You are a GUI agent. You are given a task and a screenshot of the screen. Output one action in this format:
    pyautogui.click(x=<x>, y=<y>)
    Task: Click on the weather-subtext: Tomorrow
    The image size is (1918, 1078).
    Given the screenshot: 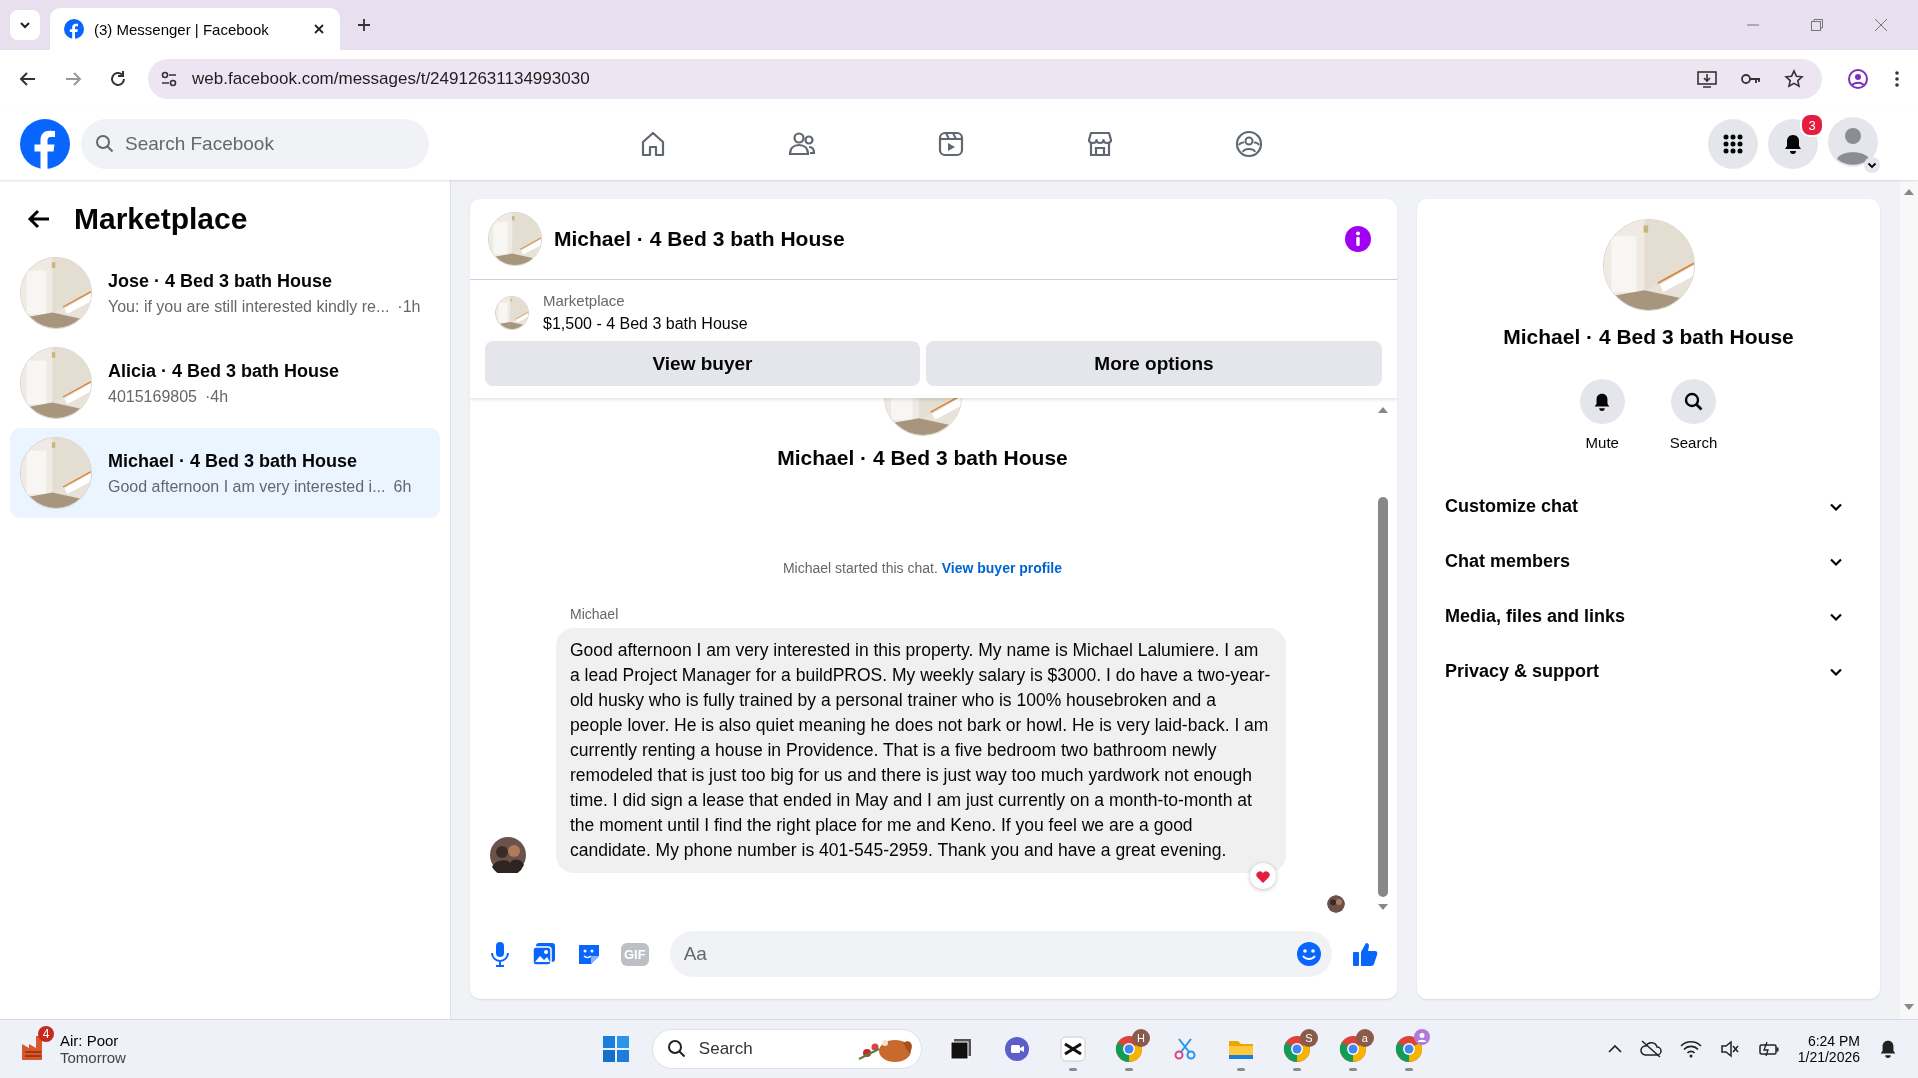 What is the action you would take?
    pyautogui.click(x=93, y=1057)
    